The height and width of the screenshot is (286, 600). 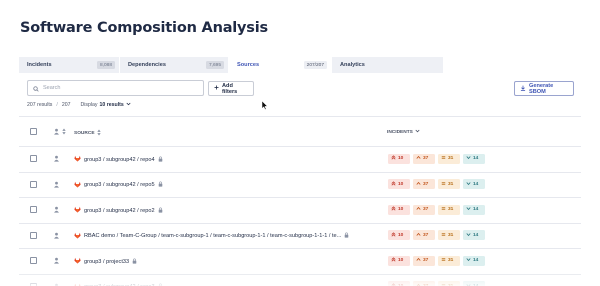 What do you see at coordinates (300, 280) in the screenshot?
I see `table-row: group3 / subgroup42 / repo3 10 37` at bounding box center [300, 280].